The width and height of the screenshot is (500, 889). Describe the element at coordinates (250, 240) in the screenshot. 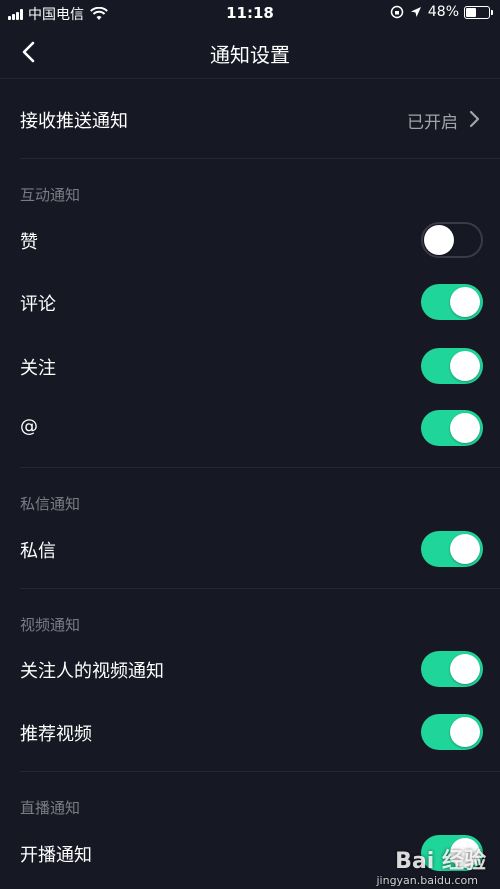

I see `setting-row-like: 赞` at that location.